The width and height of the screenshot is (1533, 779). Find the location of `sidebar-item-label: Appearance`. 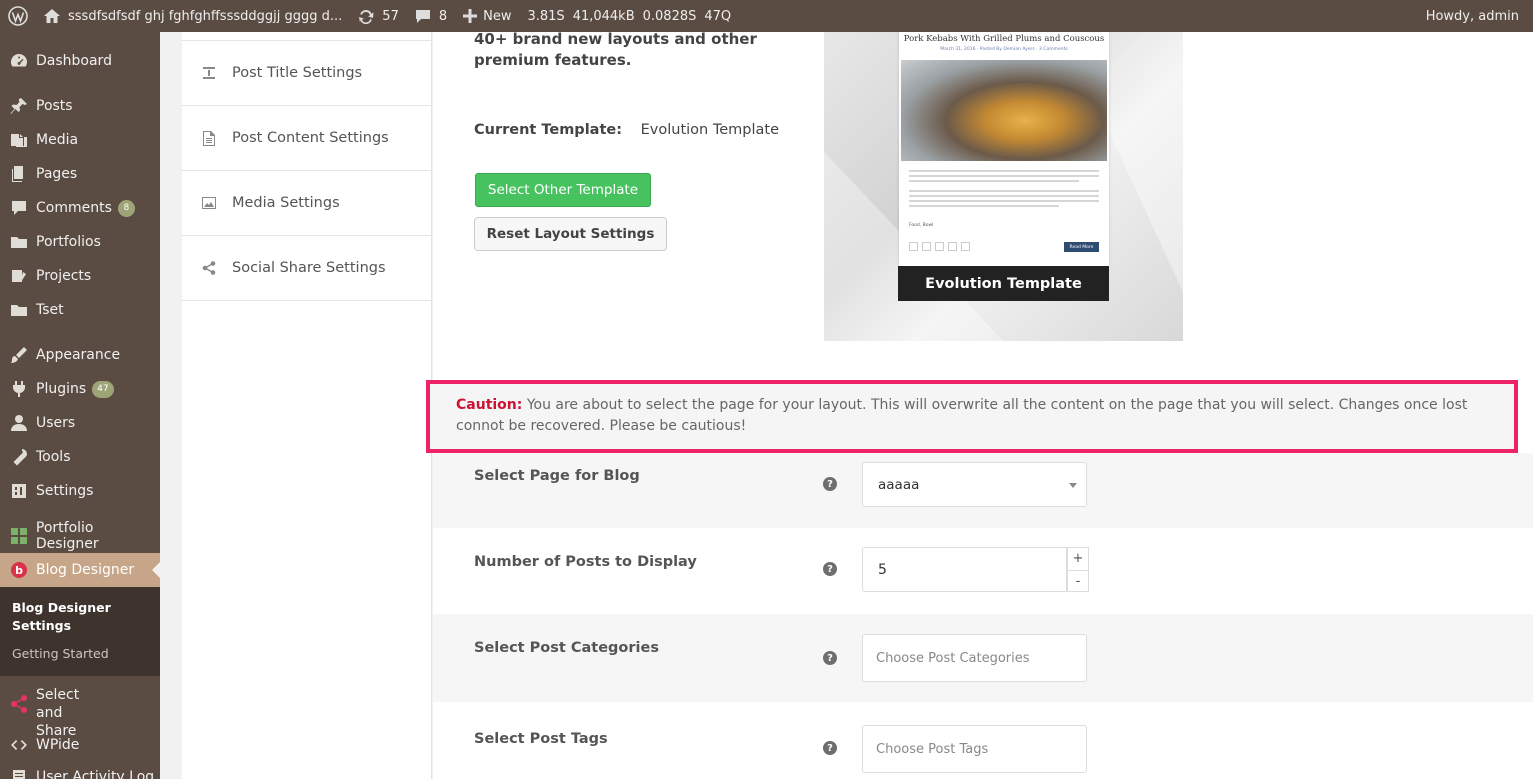

sidebar-item-label: Appearance is located at coordinates (78, 355).